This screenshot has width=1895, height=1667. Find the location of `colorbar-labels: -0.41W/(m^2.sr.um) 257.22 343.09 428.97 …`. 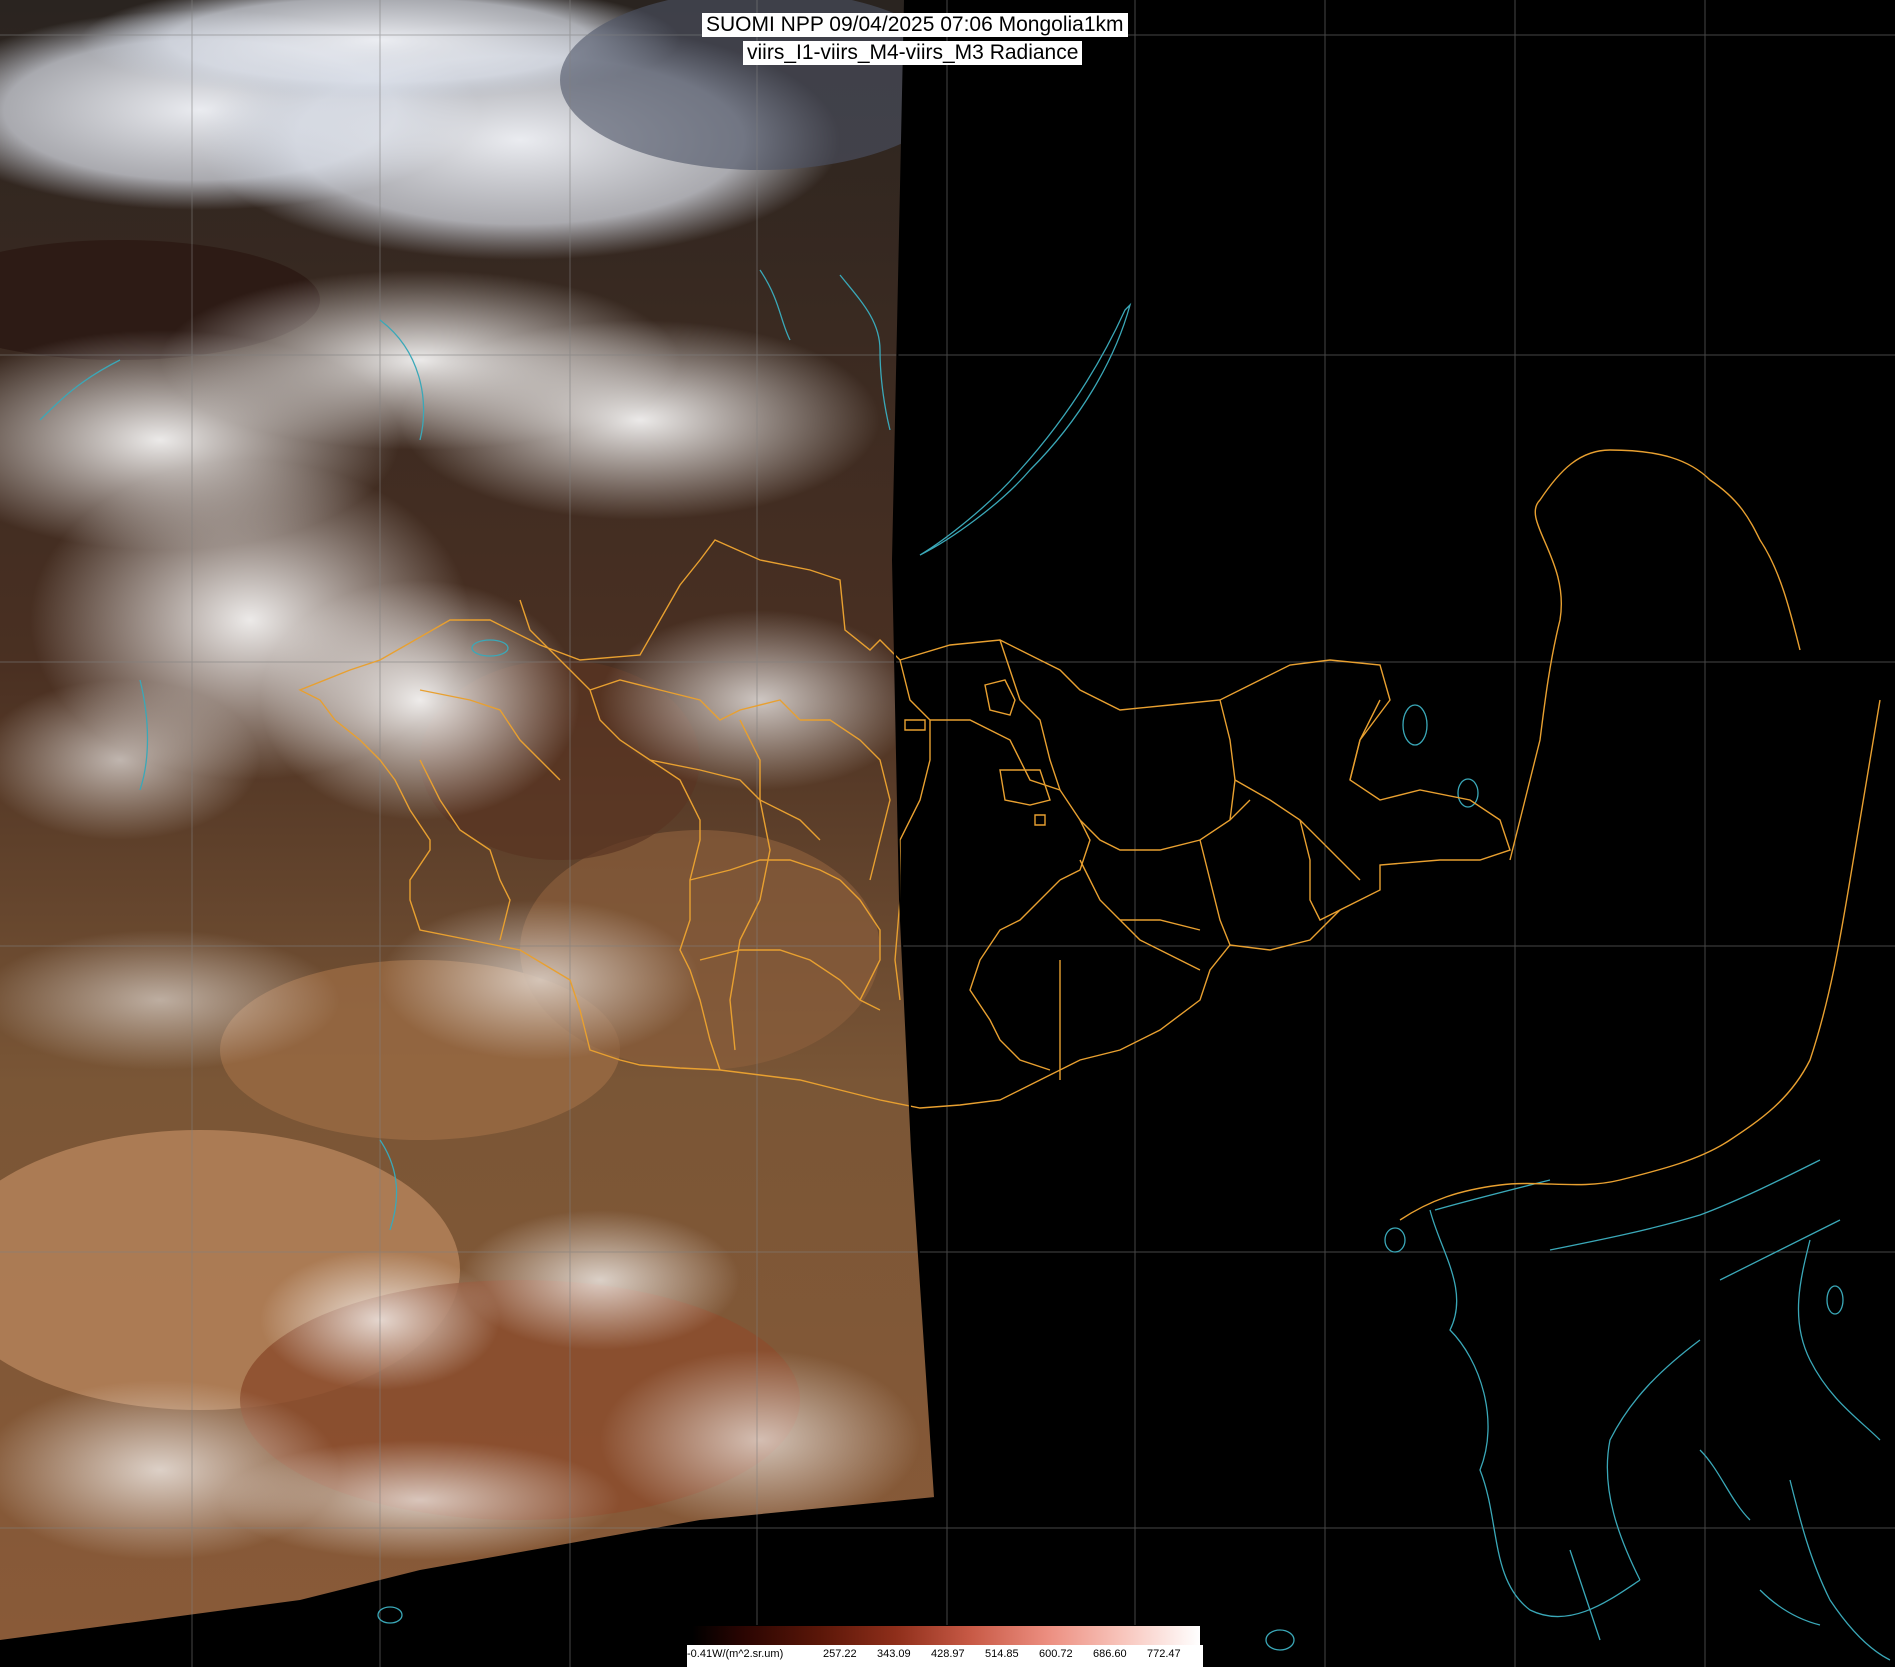

colorbar-labels: -0.41W/(m^2.sr.um) 257.22 343.09 428.97 … is located at coordinates (945, 1656).